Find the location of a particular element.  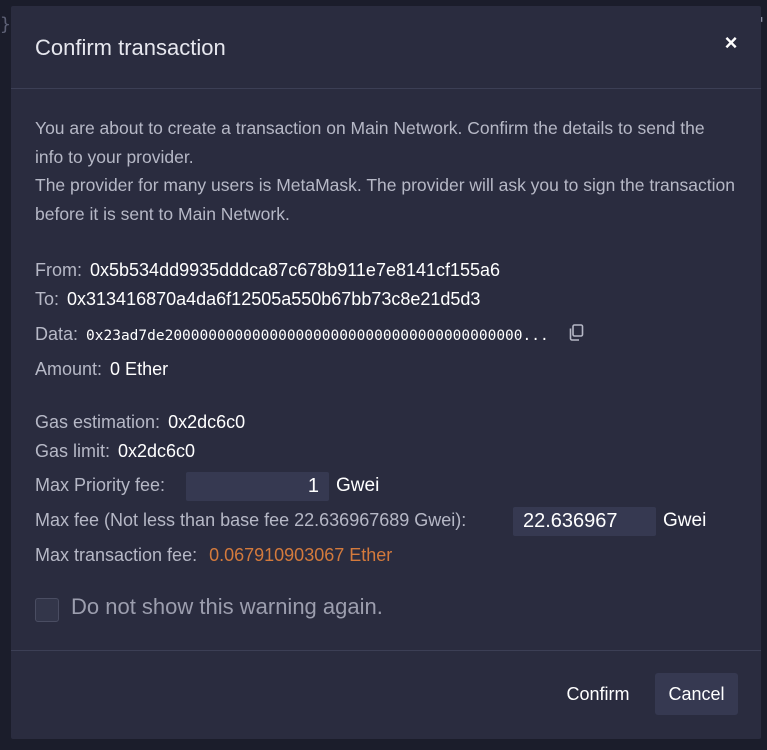

max-priority-fee-unit: Gwei is located at coordinates (358, 485).